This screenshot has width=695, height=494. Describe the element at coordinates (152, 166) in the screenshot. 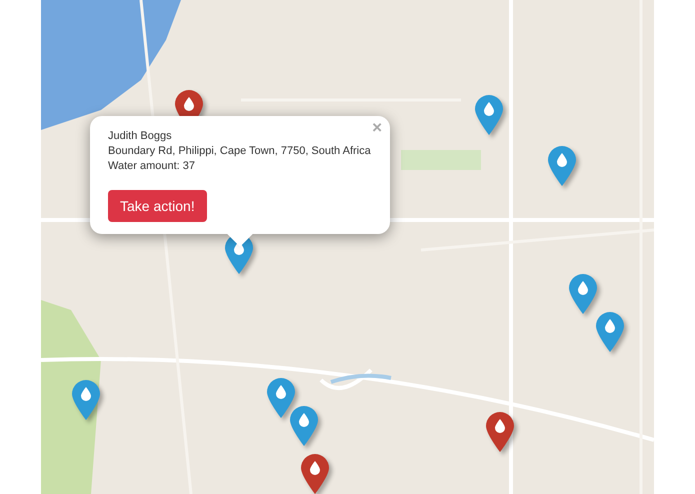

I see `water-amount-text: Water amount: 37` at that location.